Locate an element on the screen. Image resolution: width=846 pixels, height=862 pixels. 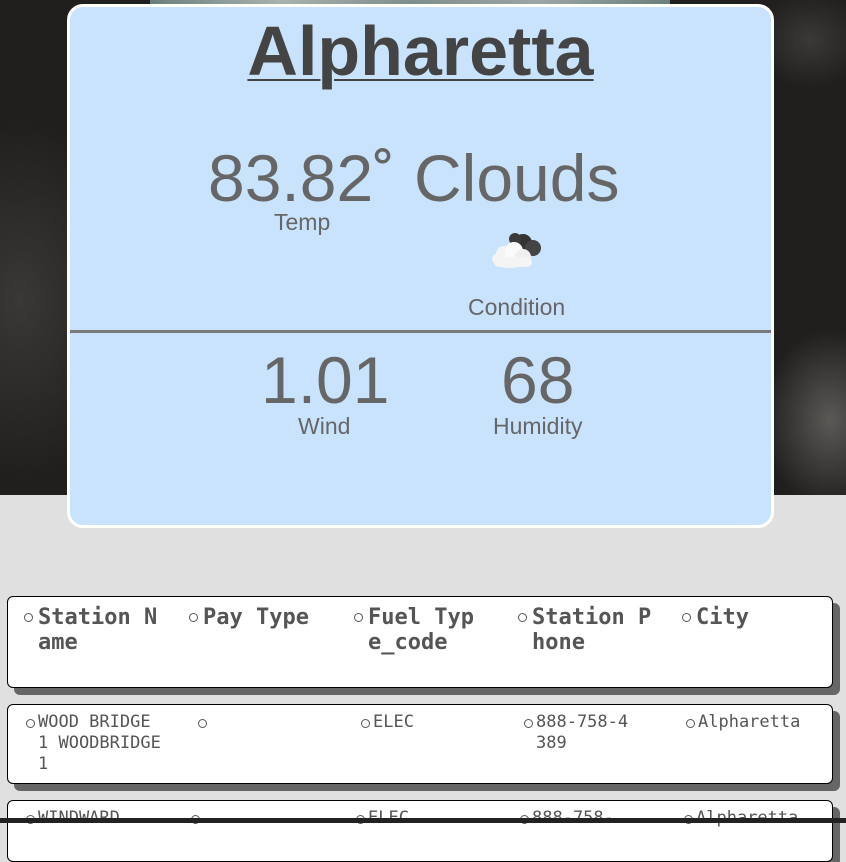
station-row: WINDWARD ELEC 888-758- Alpharetta is located at coordinates (420, 831).